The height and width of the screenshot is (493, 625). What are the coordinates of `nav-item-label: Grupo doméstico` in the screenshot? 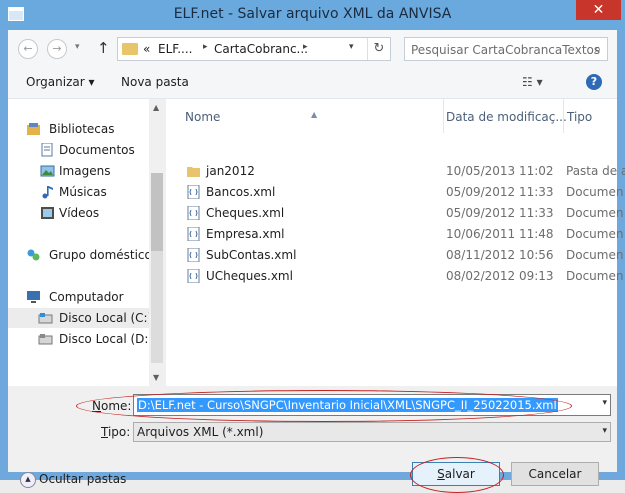 It's located at (100, 255).